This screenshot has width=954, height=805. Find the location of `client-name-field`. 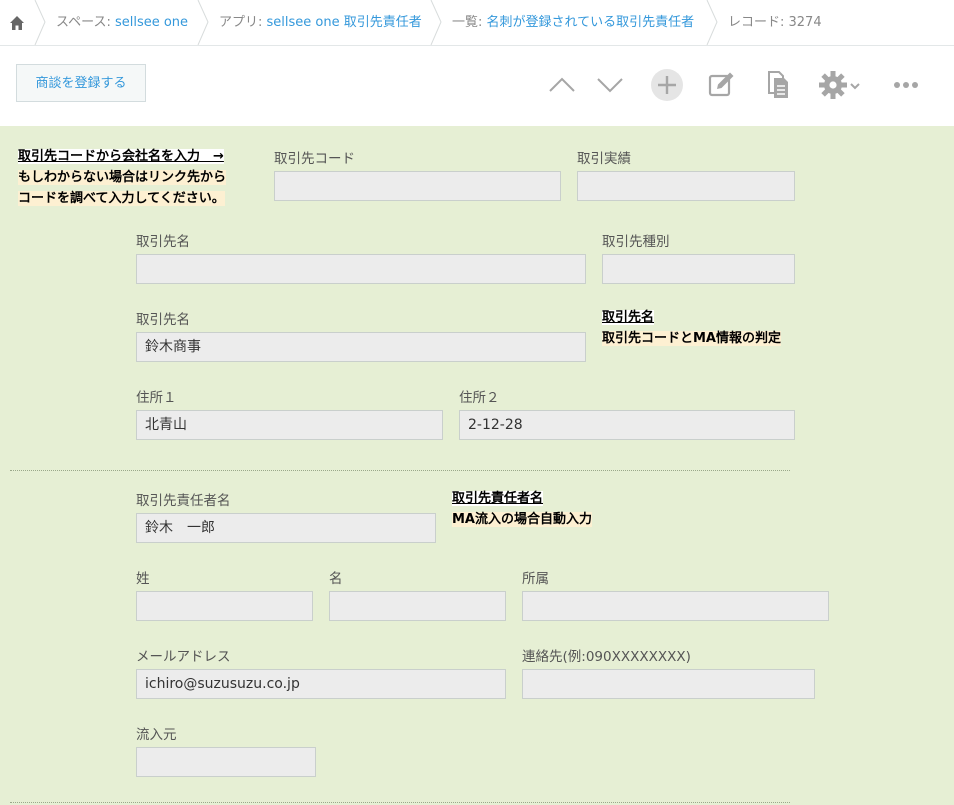

client-name-field is located at coordinates (361, 269).